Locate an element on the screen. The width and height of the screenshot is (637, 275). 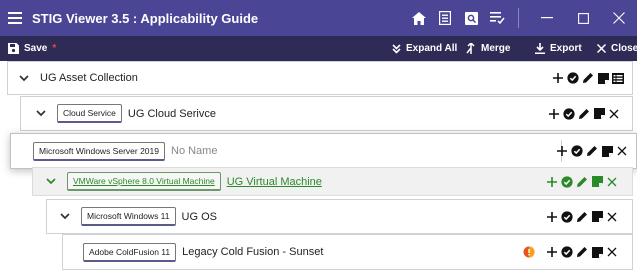
asset-type-tag: Microsoft Windows 11 is located at coordinates (128, 216).